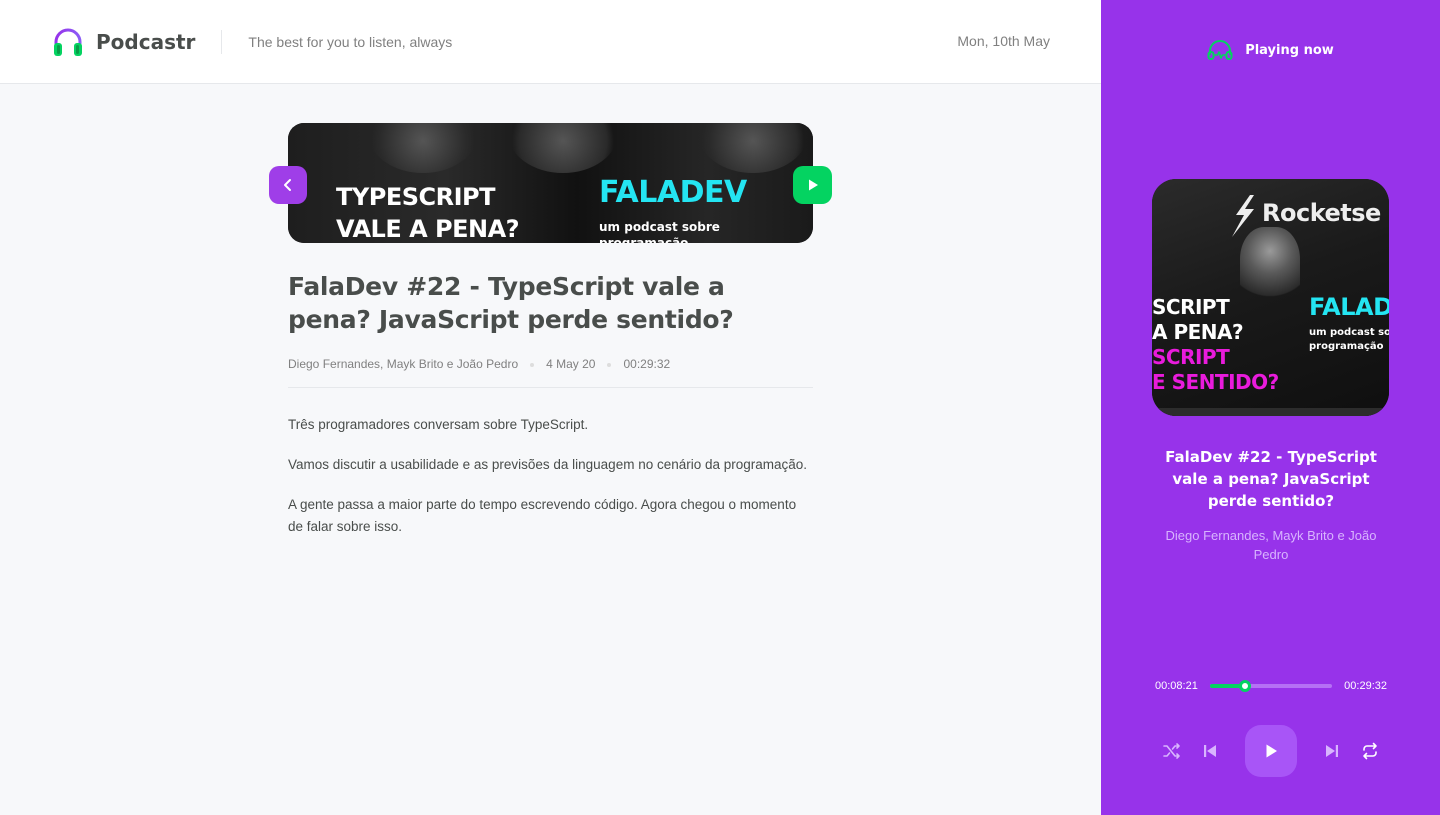 Image resolution: width=1440 pixels, height=815 pixels. What do you see at coordinates (673, 192) in the screenshot?
I see `thumbnail-brand: FALADEV` at bounding box center [673, 192].